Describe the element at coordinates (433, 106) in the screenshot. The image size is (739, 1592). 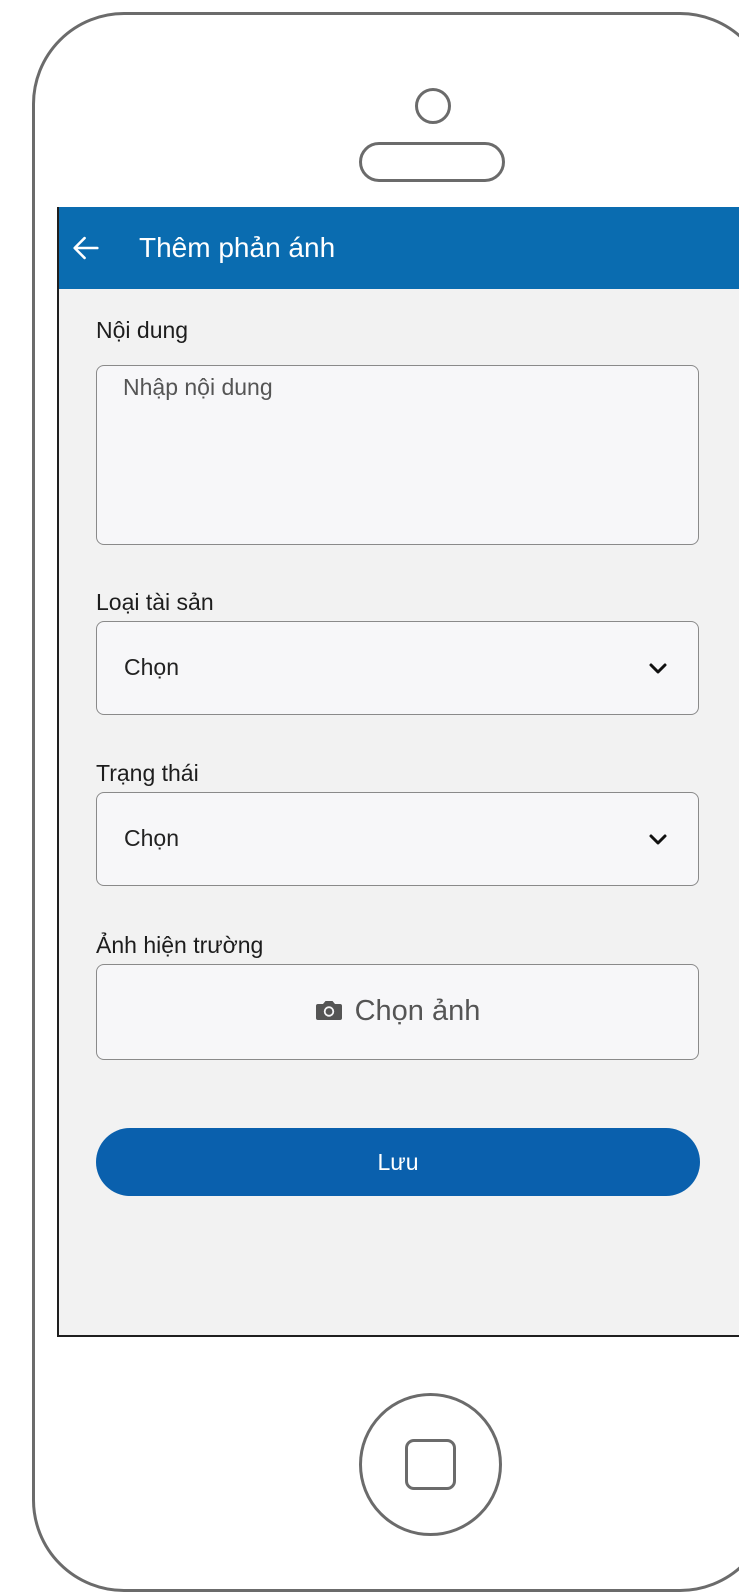
I see `front-camera` at that location.